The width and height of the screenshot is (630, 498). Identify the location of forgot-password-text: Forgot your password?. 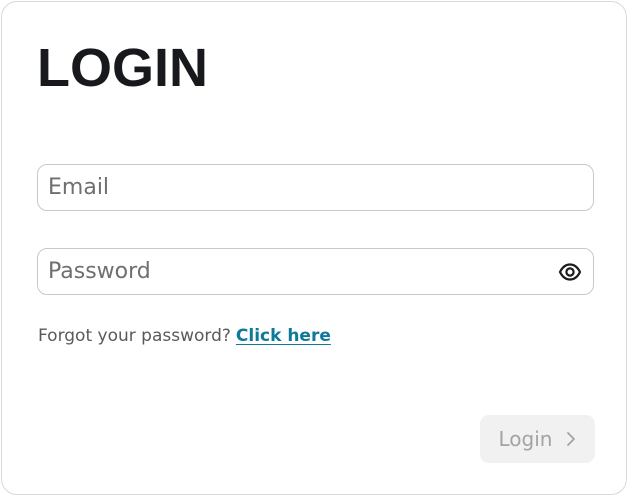
(134, 336).